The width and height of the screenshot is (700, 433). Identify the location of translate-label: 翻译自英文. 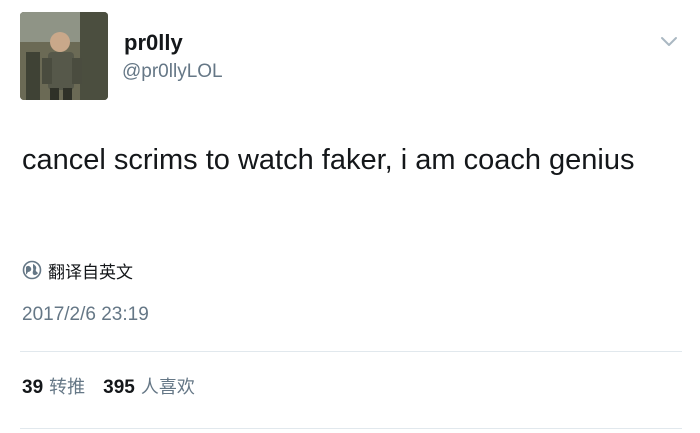
(90, 272).